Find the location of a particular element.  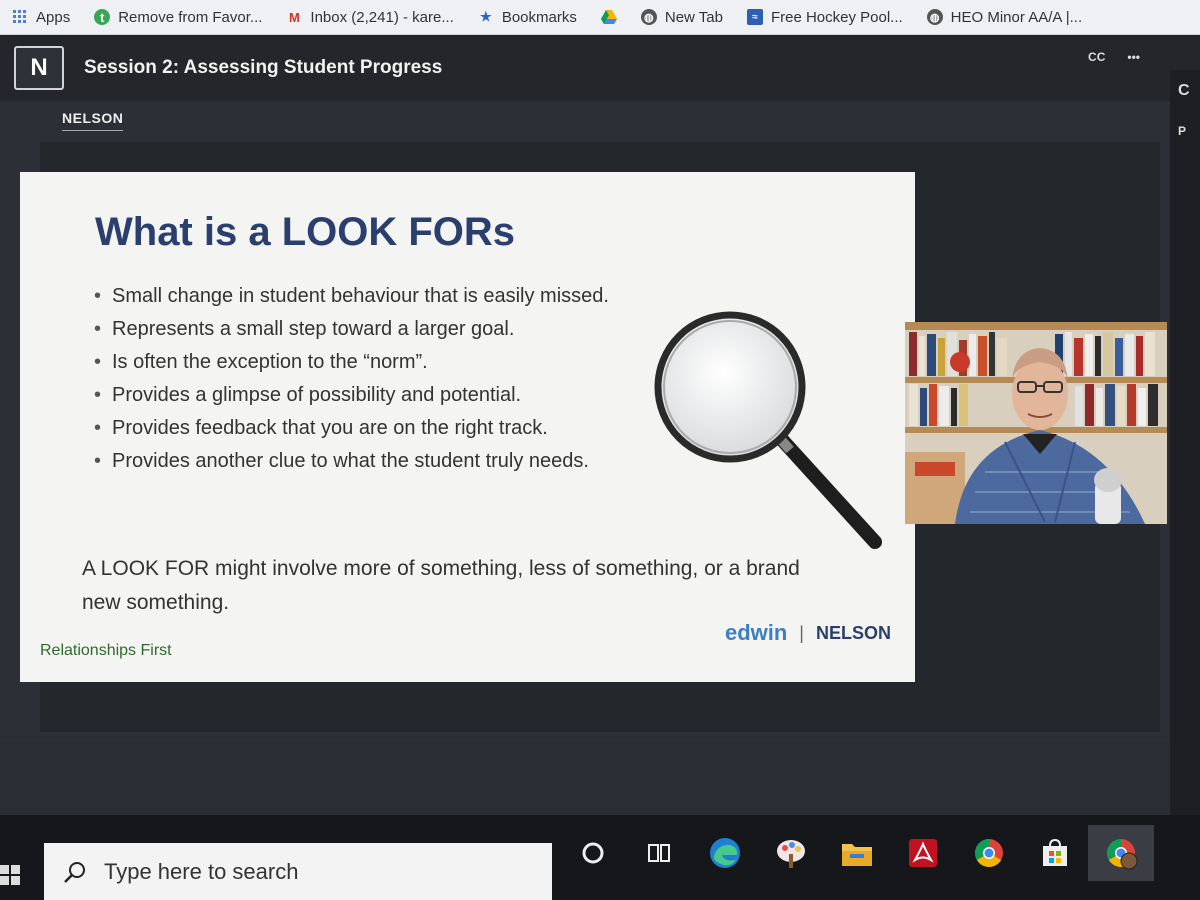

chrome-button is located at coordinates (989, 853).